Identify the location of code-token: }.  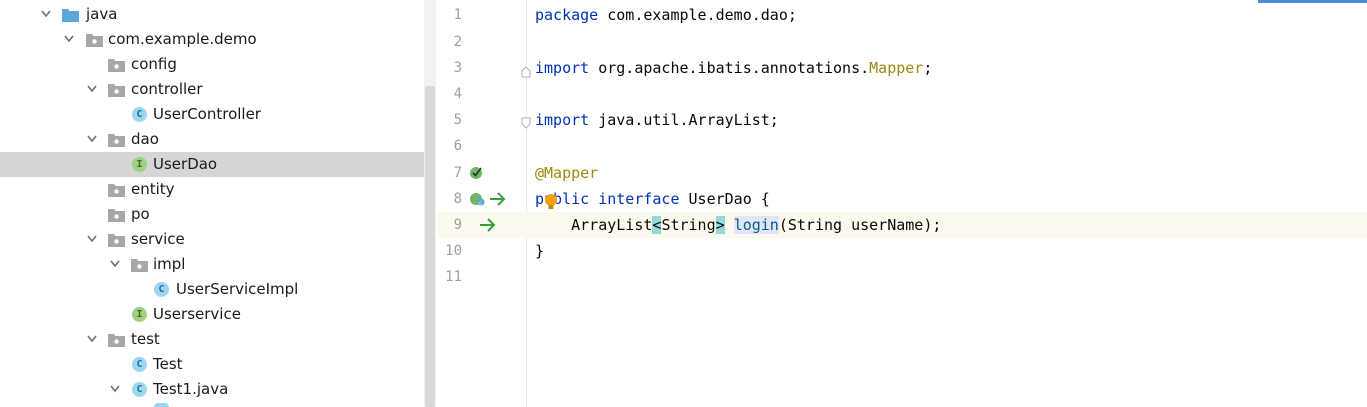
(540, 251).